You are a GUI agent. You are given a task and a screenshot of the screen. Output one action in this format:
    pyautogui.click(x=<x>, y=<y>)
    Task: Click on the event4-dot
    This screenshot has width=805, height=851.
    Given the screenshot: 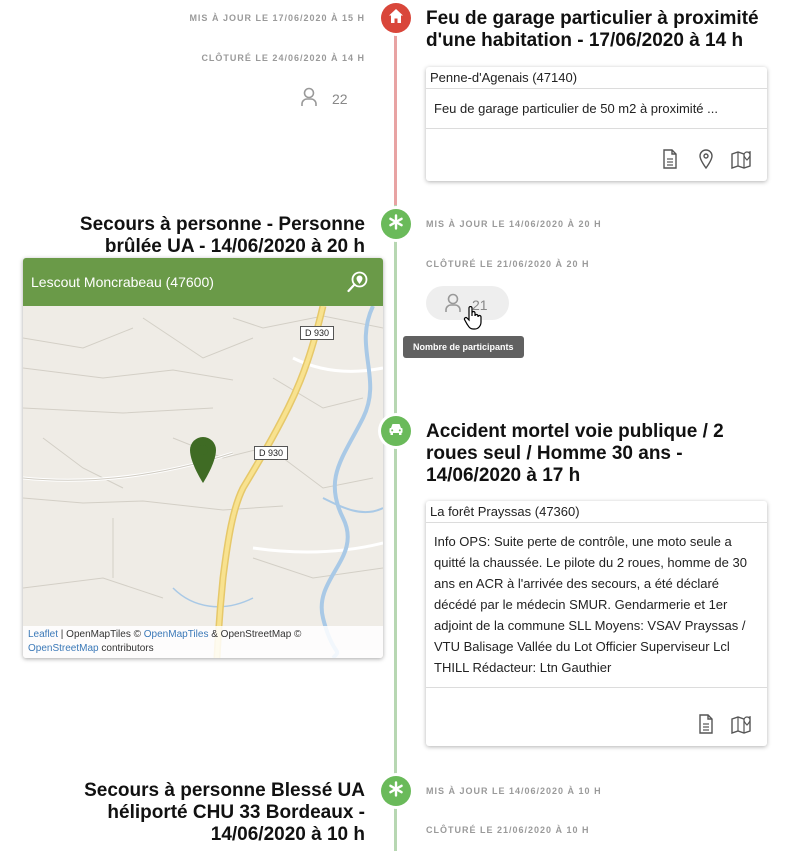 What is the action you would take?
    pyautogui.click(x=396, y=791)
    